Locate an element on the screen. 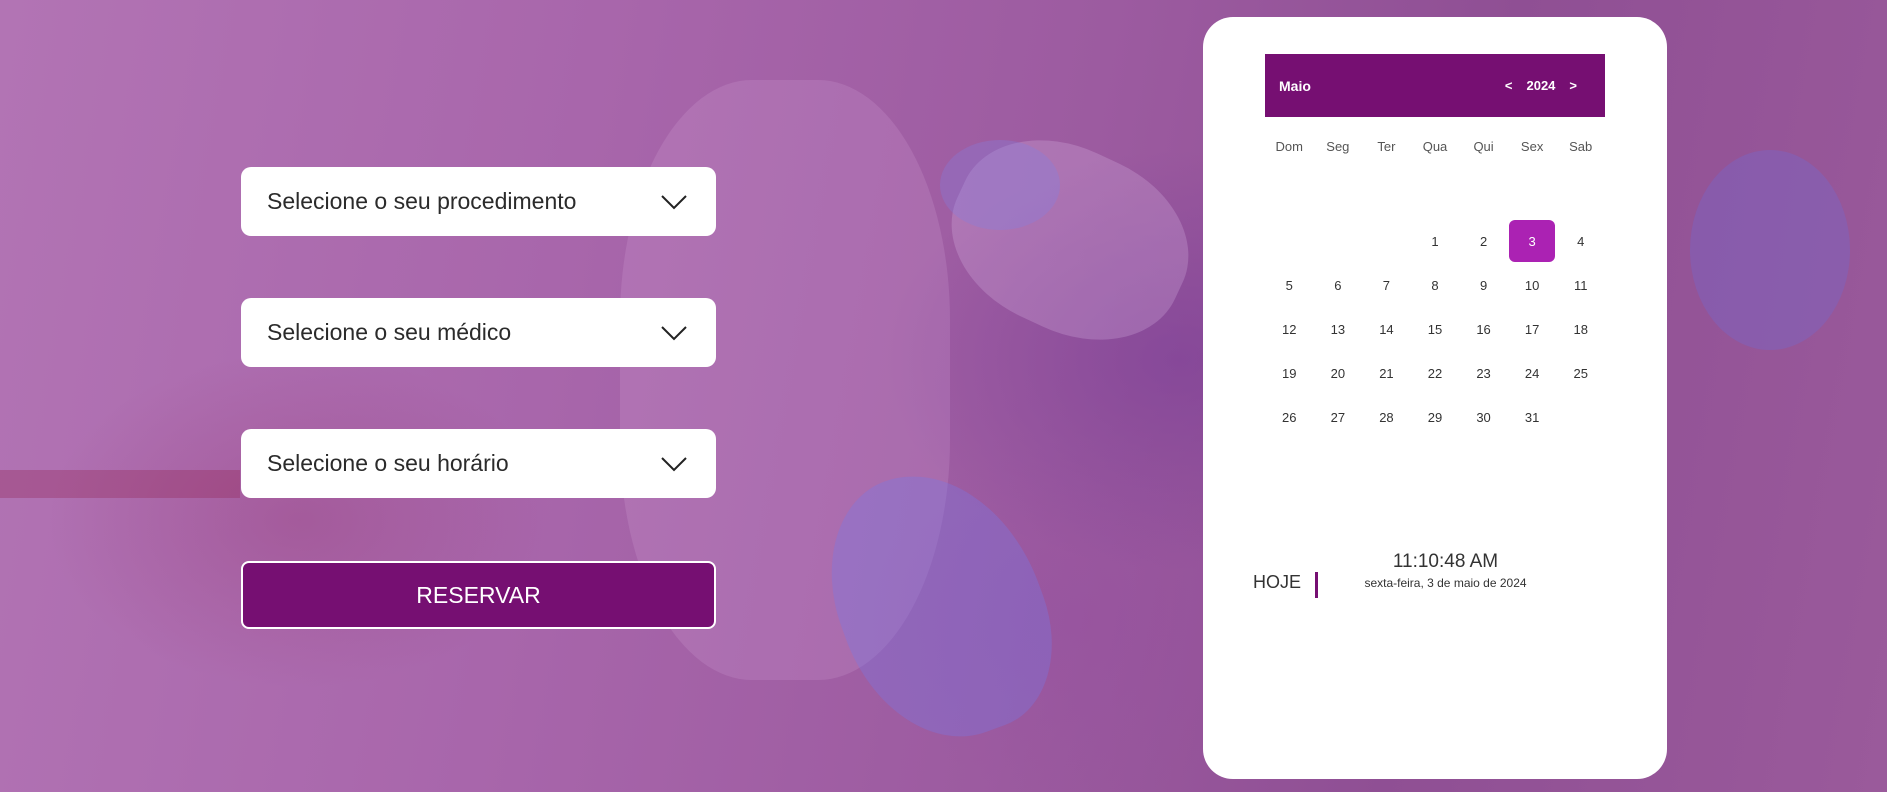  calendar-day: 6 is located at coordinates (1338, 285).